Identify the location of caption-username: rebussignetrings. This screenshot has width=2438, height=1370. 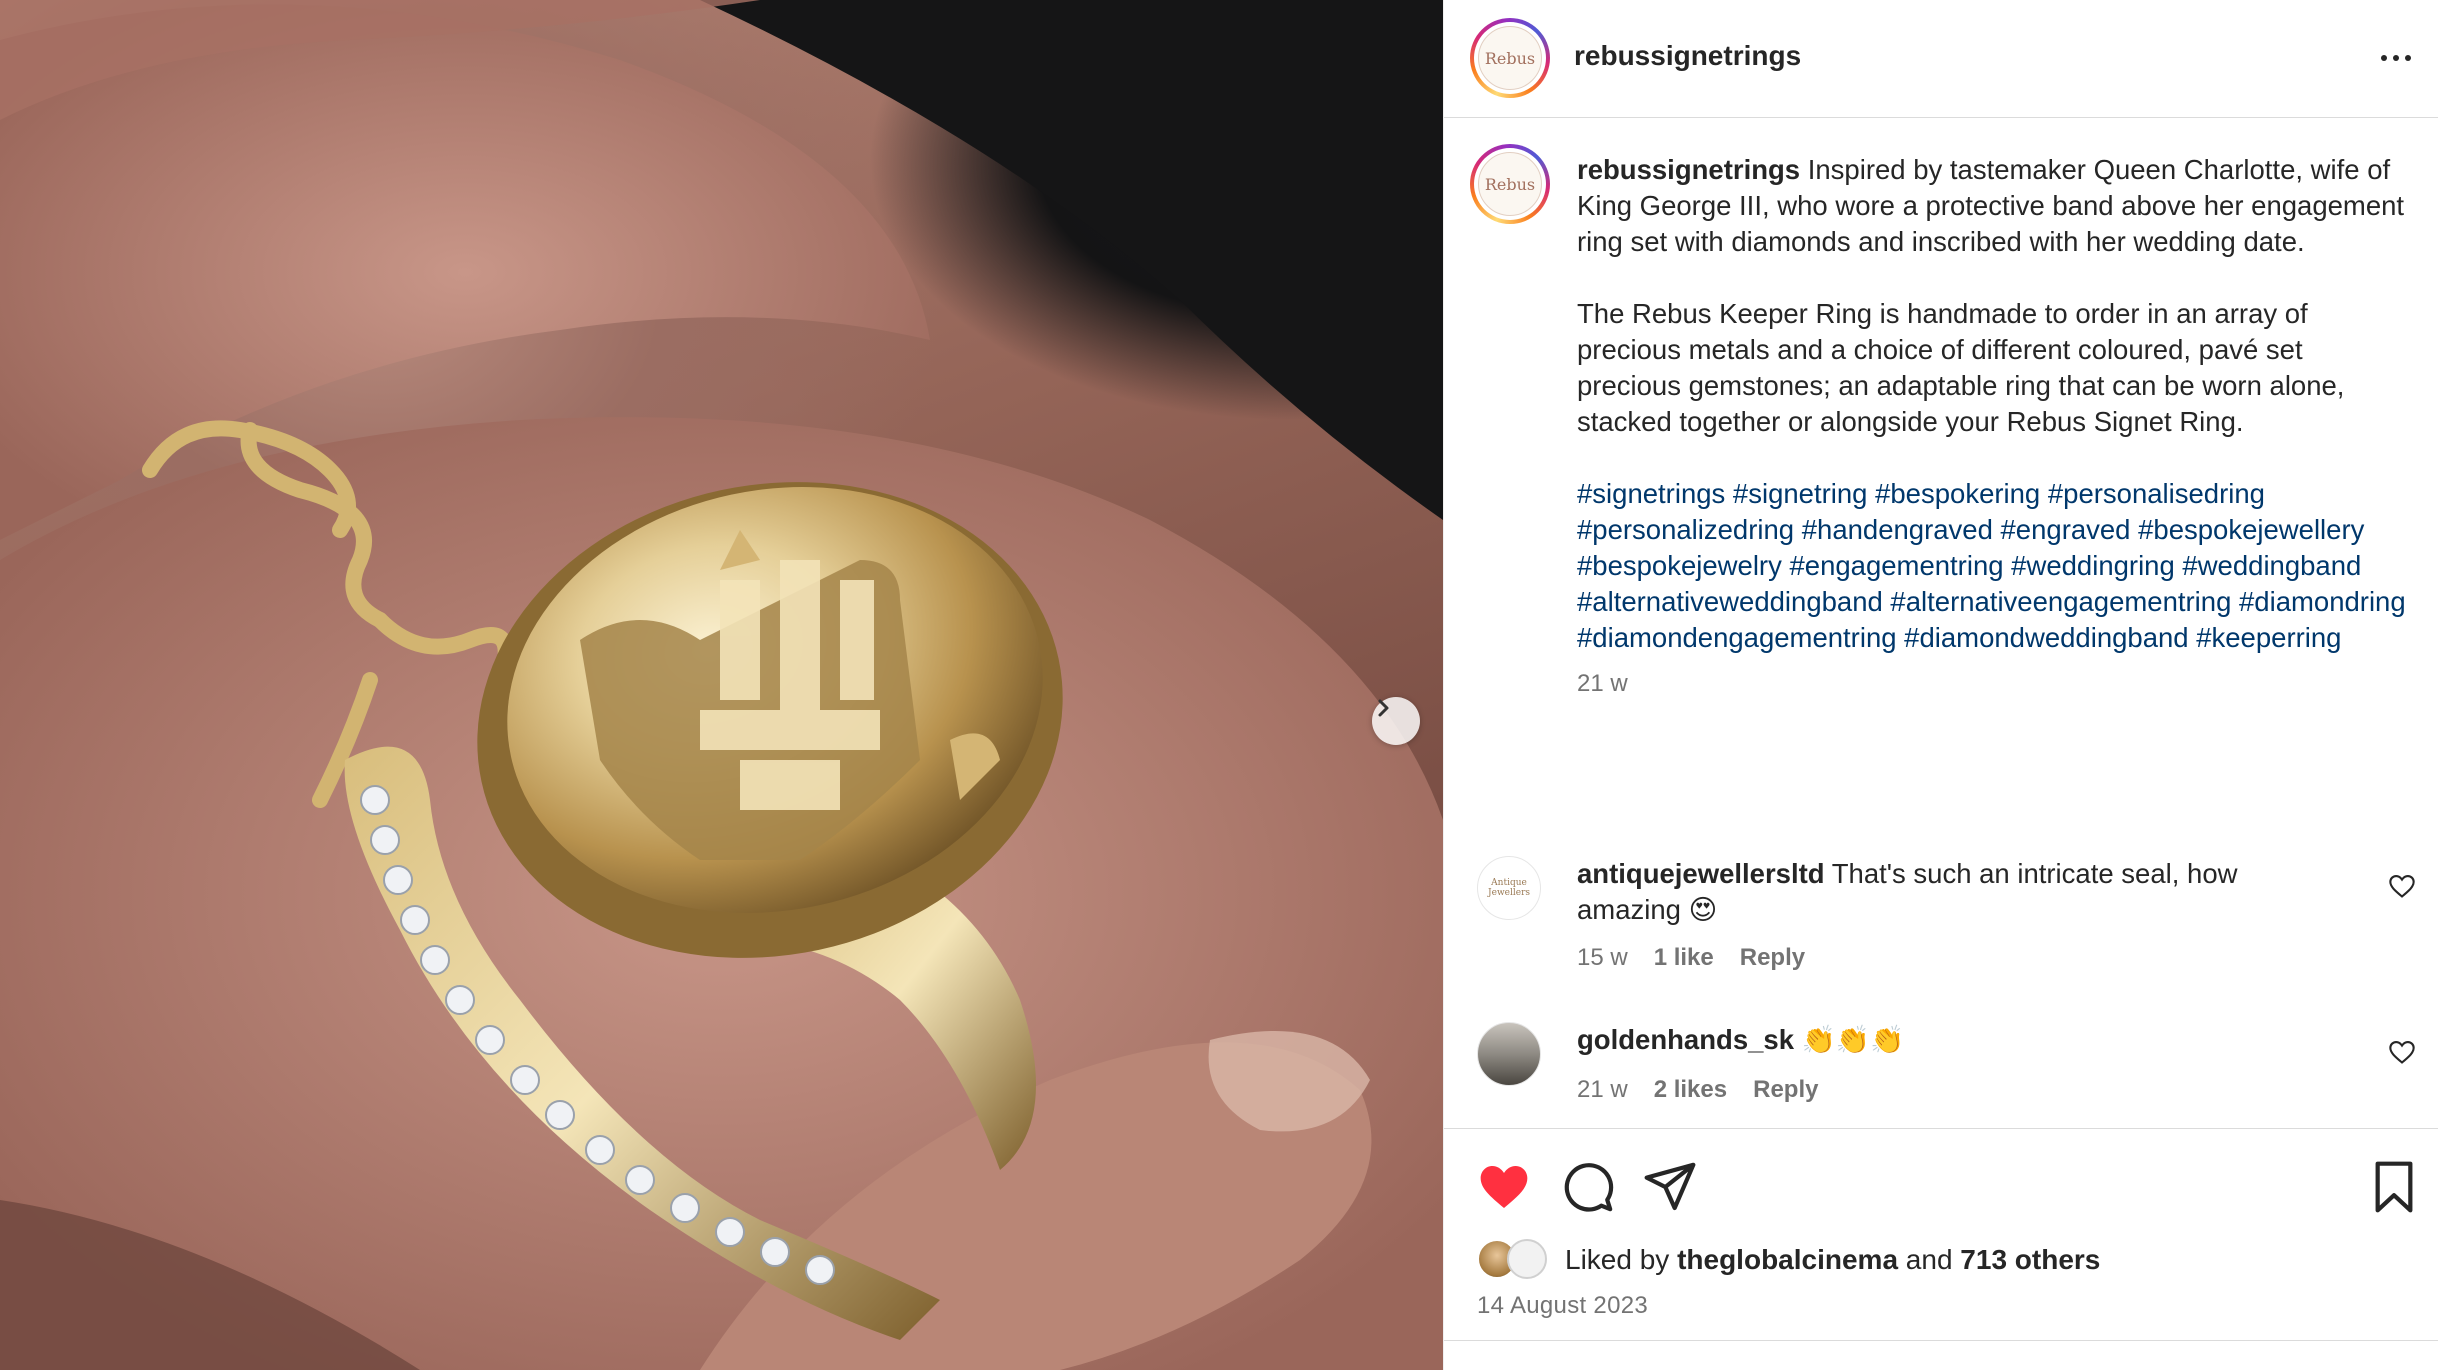
(1688, 169).